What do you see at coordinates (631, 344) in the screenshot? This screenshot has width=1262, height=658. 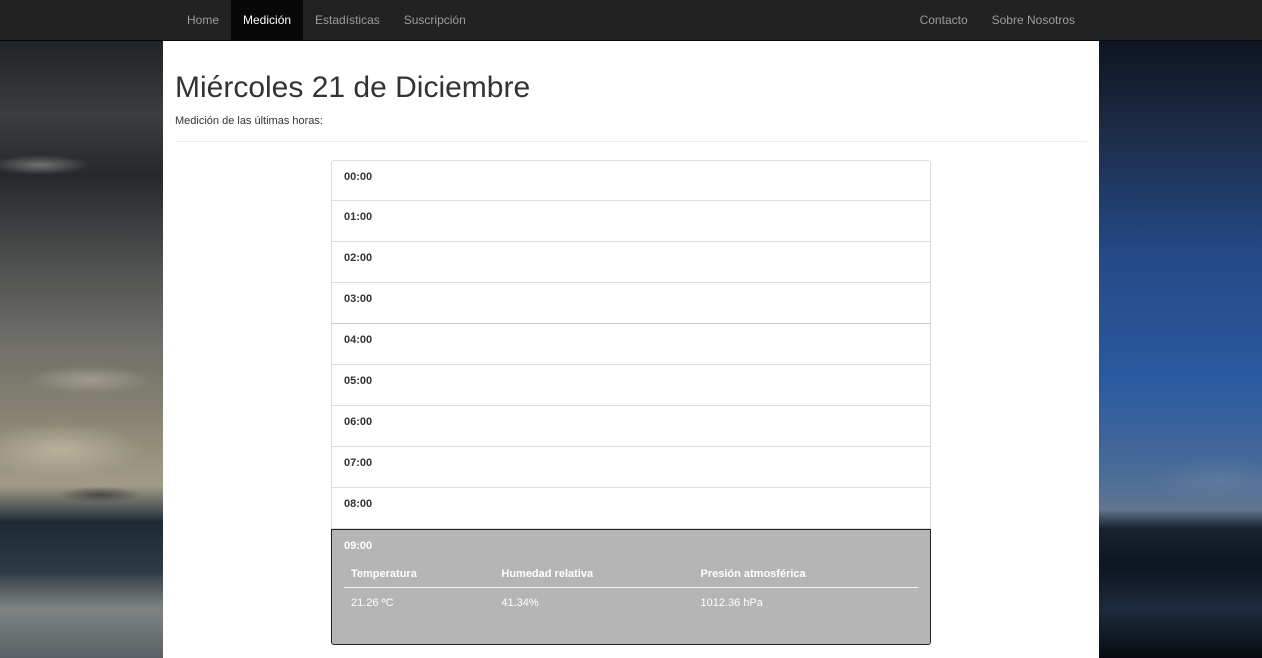 I see `hour-item-04: 04:00` at bounding box center [631, 344].